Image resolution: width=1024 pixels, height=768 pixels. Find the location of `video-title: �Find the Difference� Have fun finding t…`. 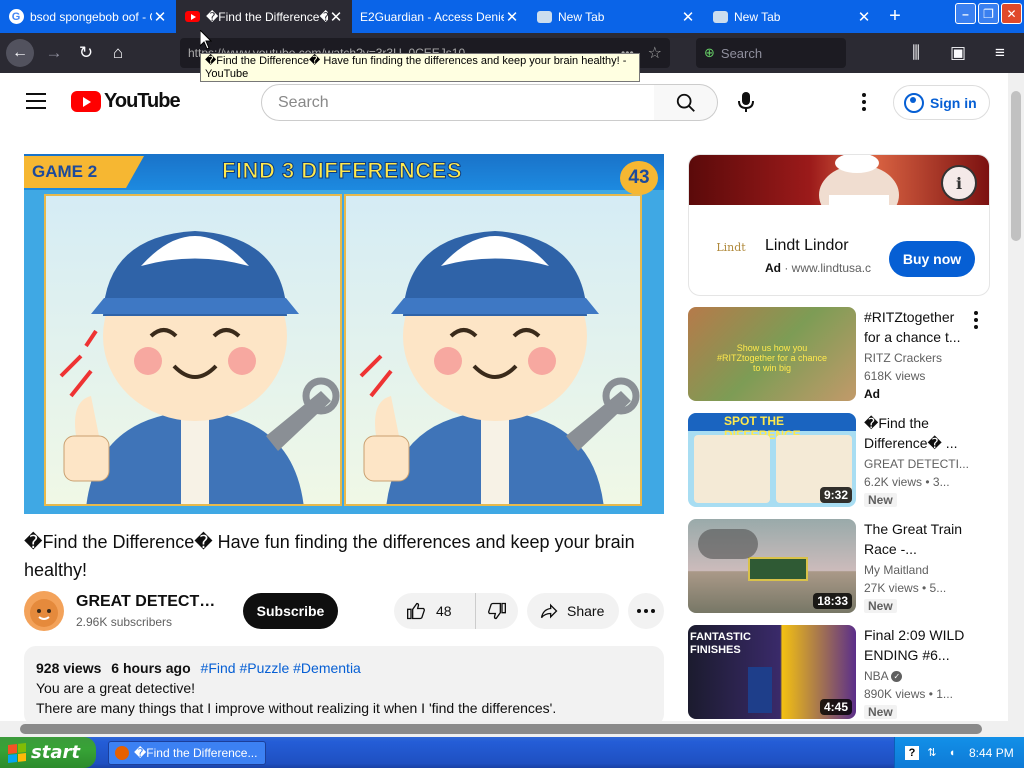

video-title: �Find the Difference� Have fun finding t… is located at coordinates (329, 556).